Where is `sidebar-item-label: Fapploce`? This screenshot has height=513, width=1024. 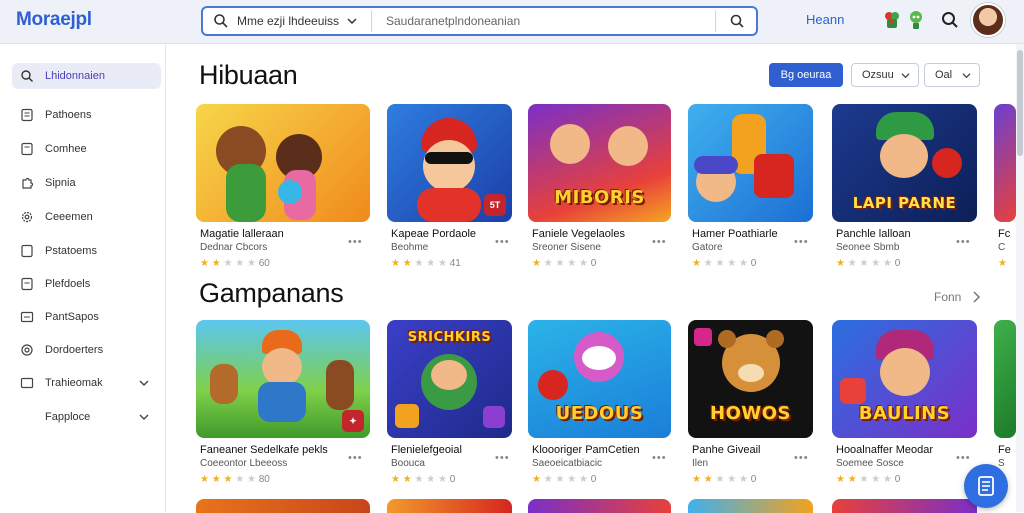 sidebar-item-label: Fapploce is located at coordinates (68, 417).